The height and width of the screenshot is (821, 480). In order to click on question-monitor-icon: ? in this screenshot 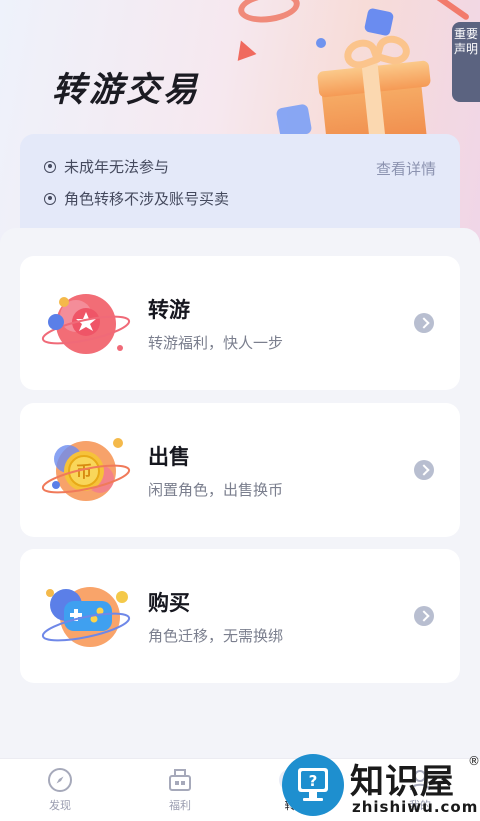, I will do `click(313, 785)`.